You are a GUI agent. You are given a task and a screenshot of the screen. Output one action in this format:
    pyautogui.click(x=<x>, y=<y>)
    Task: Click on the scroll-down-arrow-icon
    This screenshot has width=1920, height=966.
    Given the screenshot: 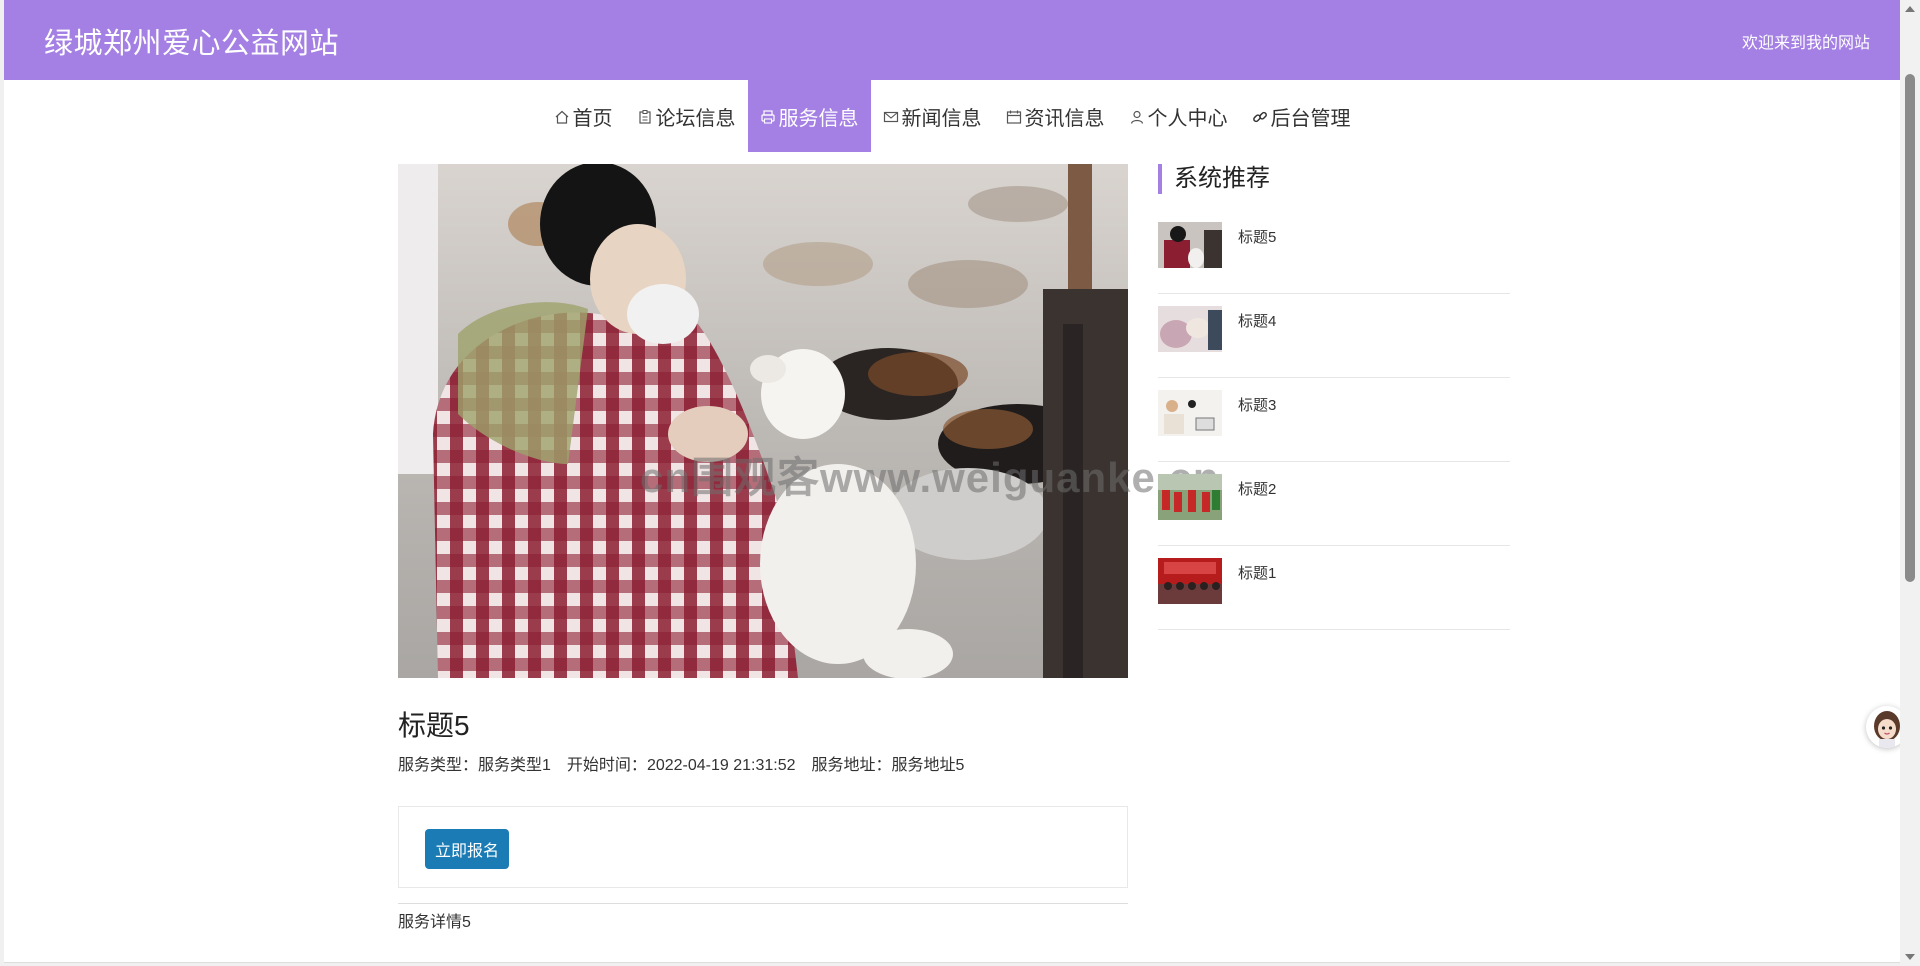 What is the action you would take?
    pyautogui.click(x=1910, y=957)
    